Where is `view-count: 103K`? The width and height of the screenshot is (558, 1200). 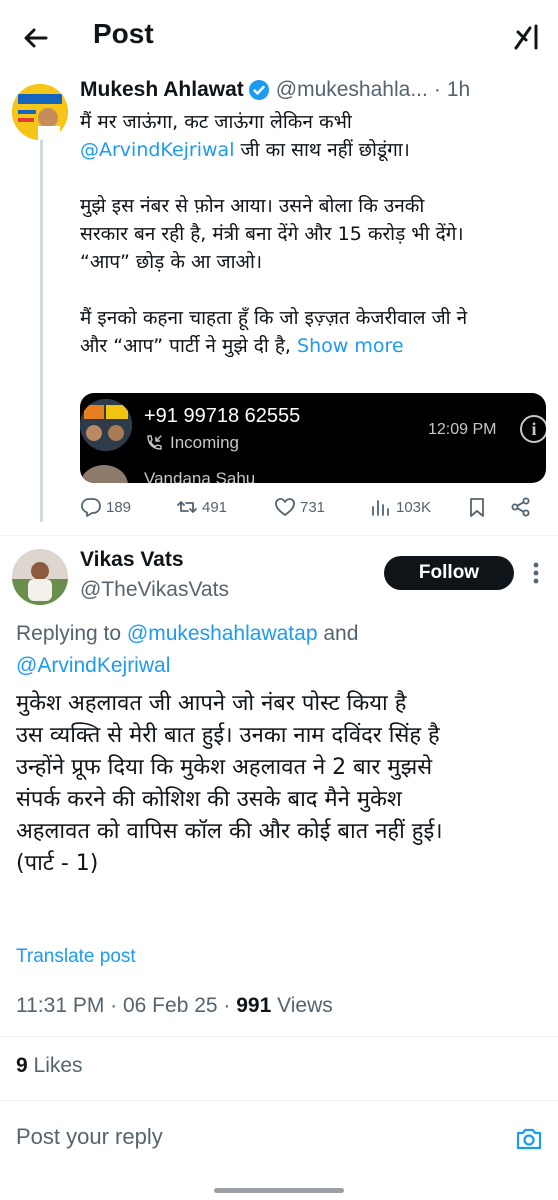 view-count: 103K is located at coordinates (414, 507).